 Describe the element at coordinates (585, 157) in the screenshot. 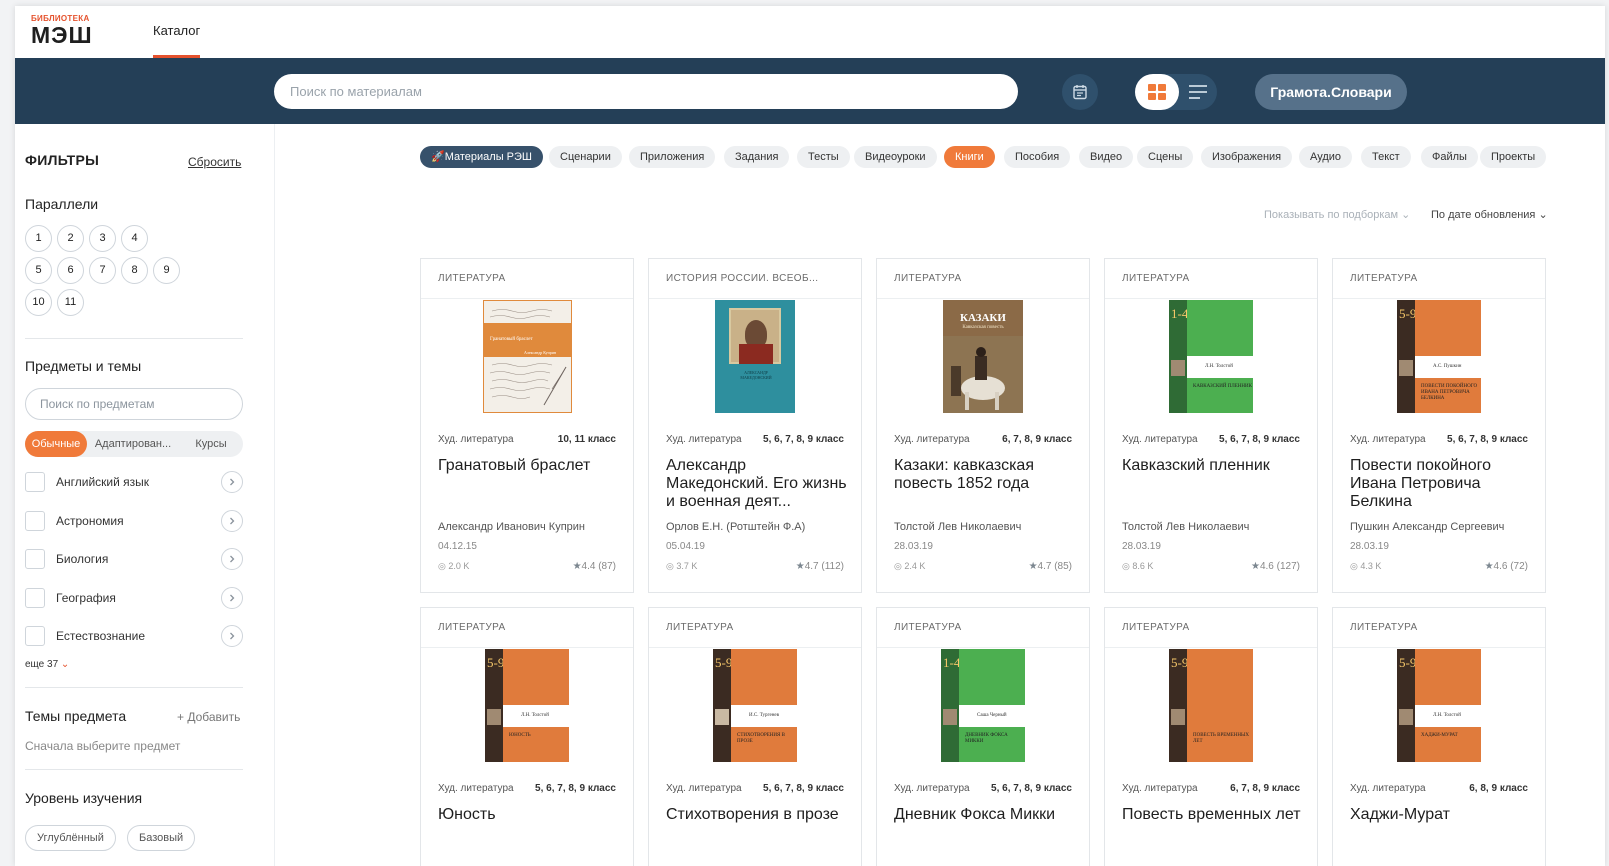

I see `chip-scenarios: Сценарии` at that location.